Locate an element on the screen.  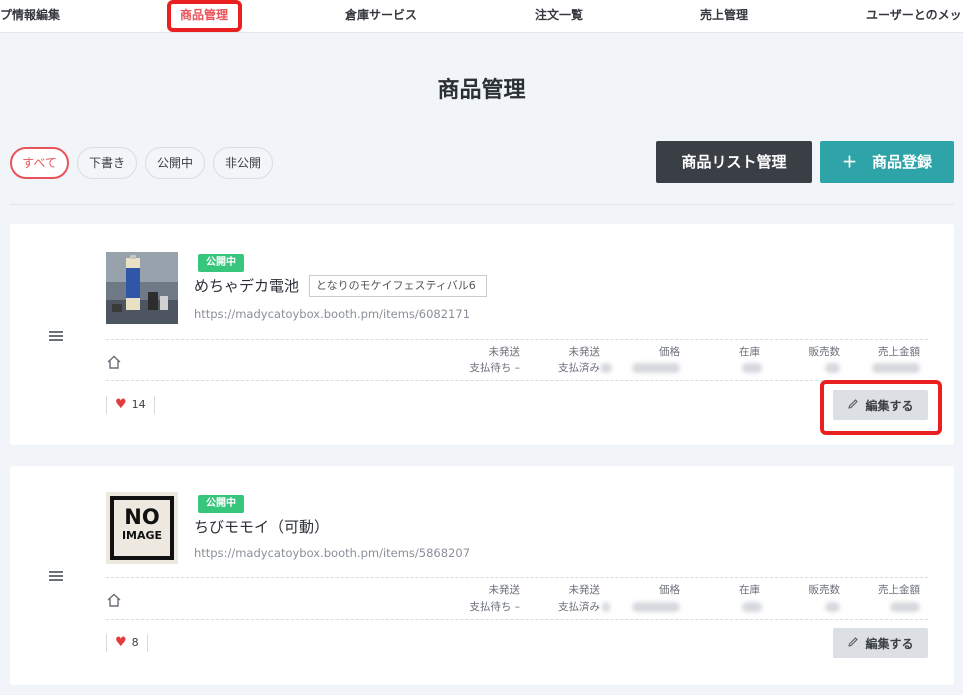
event-tag: となりのモケイフェスティバル6 is located at coordinates (398, 286).